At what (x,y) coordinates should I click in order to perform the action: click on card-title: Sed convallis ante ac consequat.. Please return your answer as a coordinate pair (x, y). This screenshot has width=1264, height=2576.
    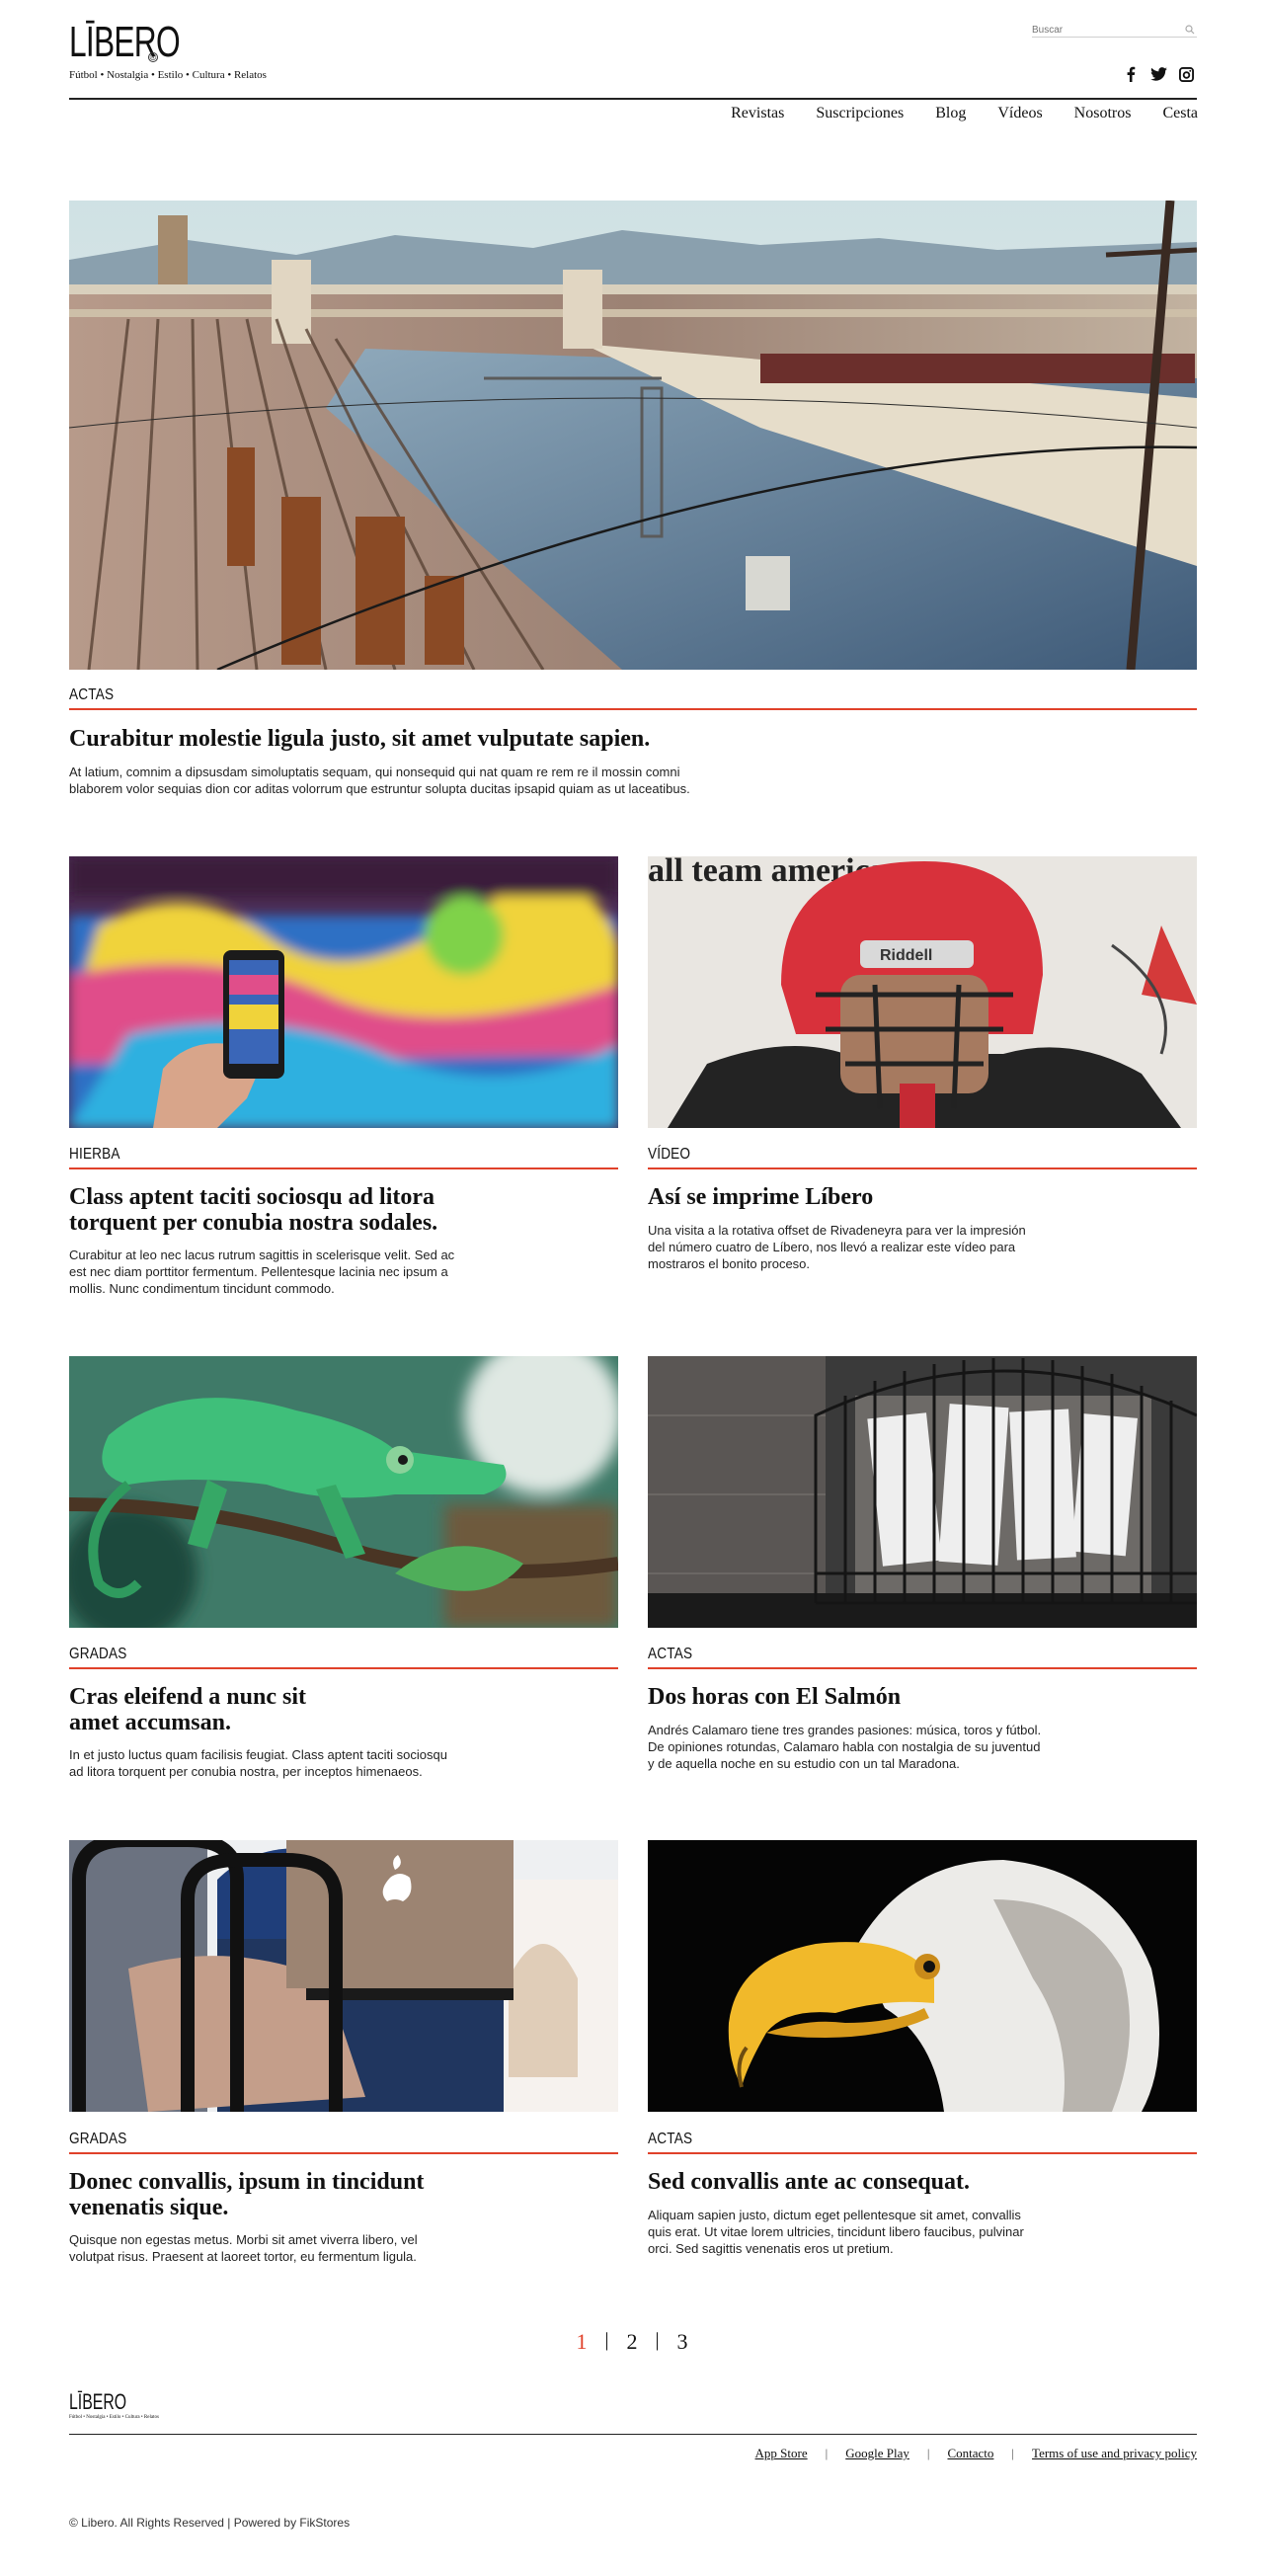
    Looking at the image, I should click on (809, 2182).